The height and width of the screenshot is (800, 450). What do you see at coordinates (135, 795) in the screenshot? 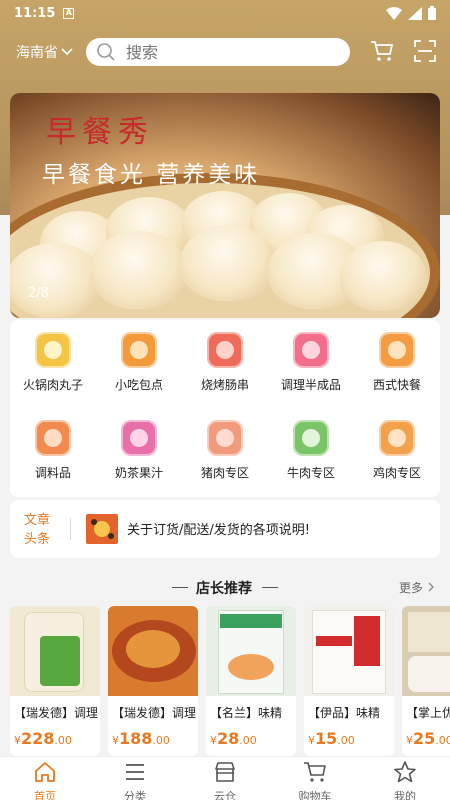
I see `tab-label: 分类` at bounding box center [135, 795].